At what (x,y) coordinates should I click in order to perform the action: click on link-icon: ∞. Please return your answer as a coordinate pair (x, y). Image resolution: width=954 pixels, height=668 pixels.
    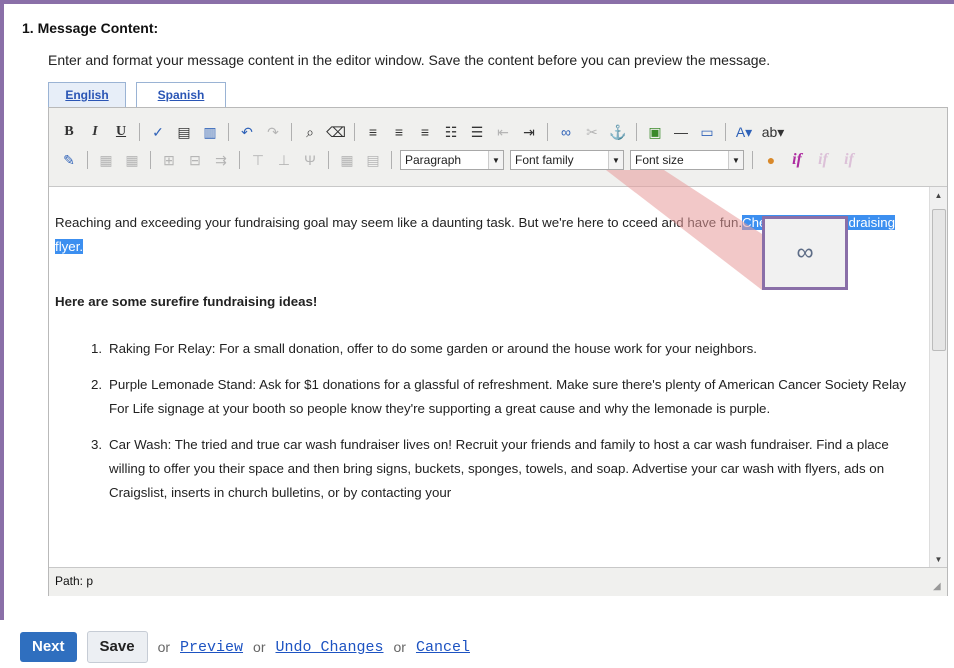
    Looking at the image, I should click on (805, 252).